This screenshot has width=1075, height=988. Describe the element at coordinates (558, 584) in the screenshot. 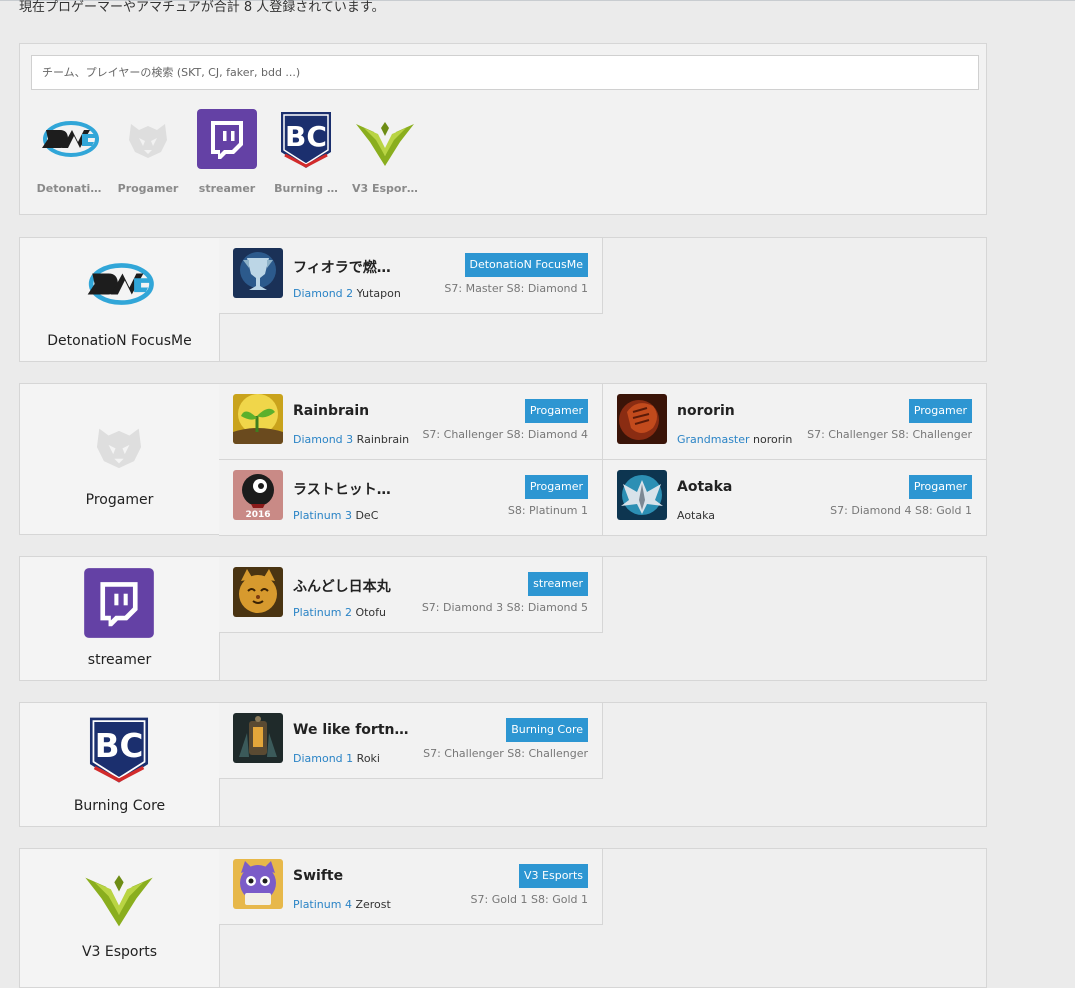

I see `team-badge: streamer` at that location.